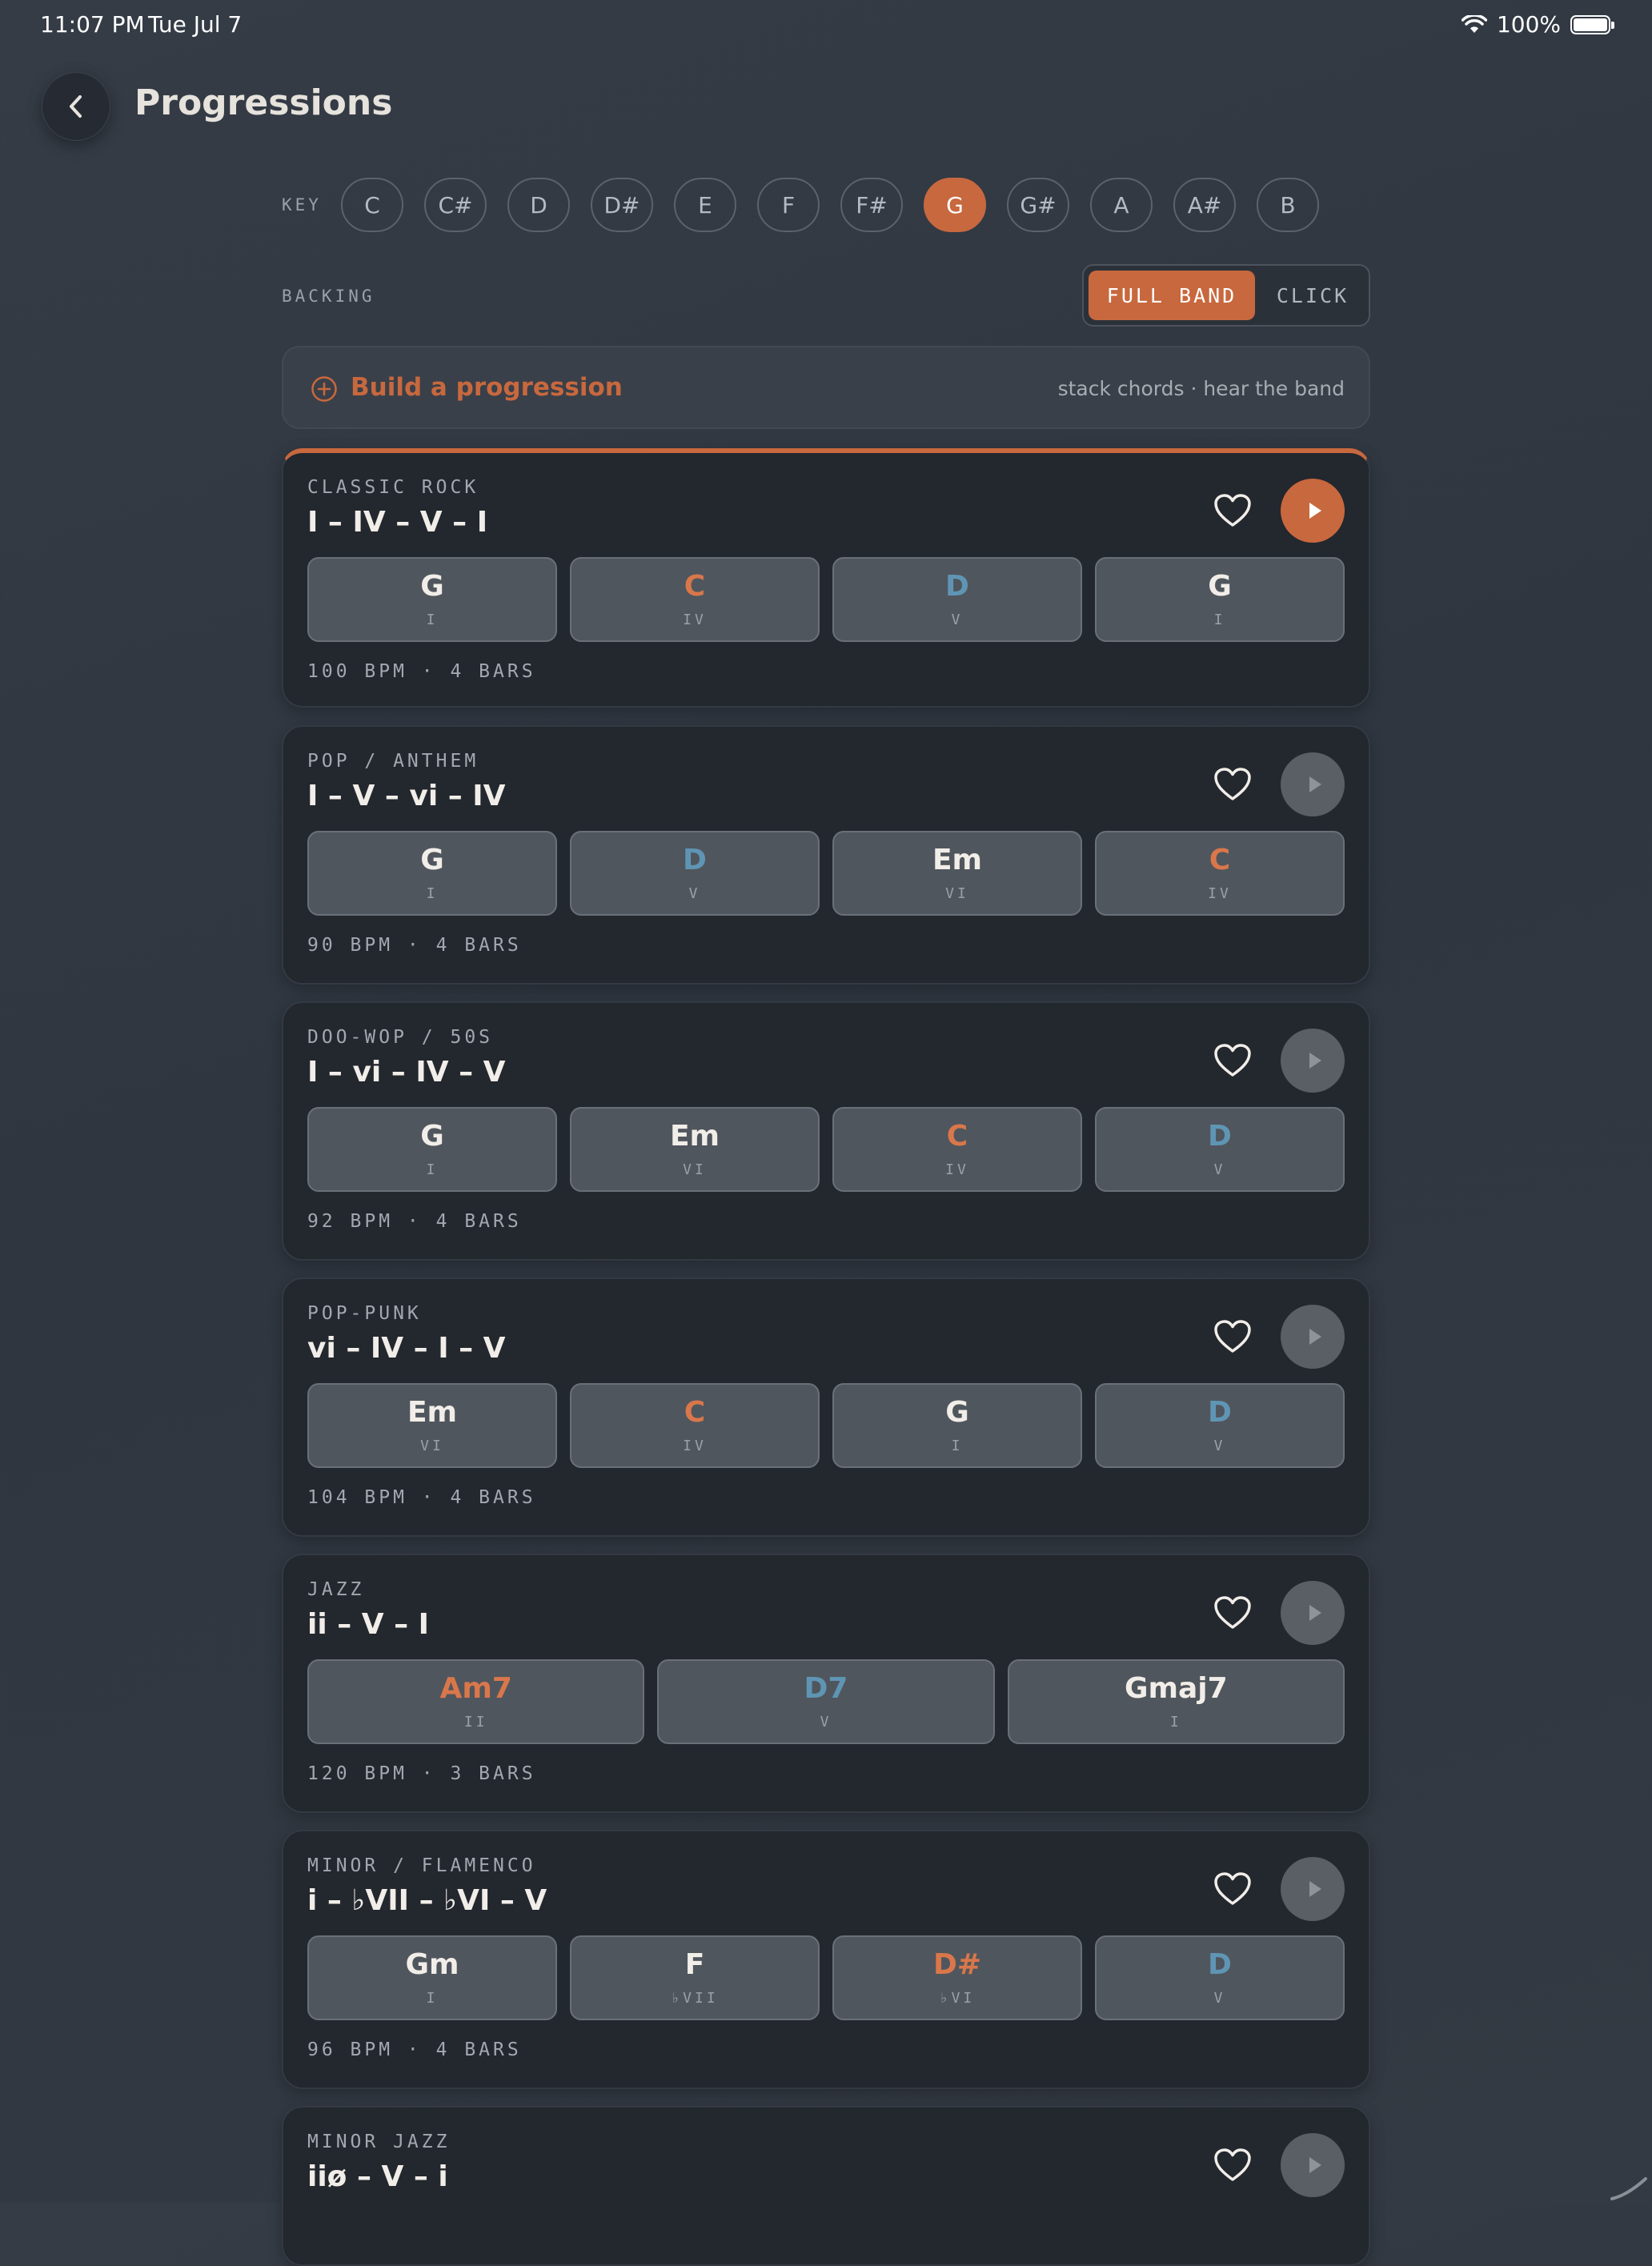 This screenshot has height=2266, width=1652. I want to click on key-chip-c-sharp: C#, so click(455, 205).